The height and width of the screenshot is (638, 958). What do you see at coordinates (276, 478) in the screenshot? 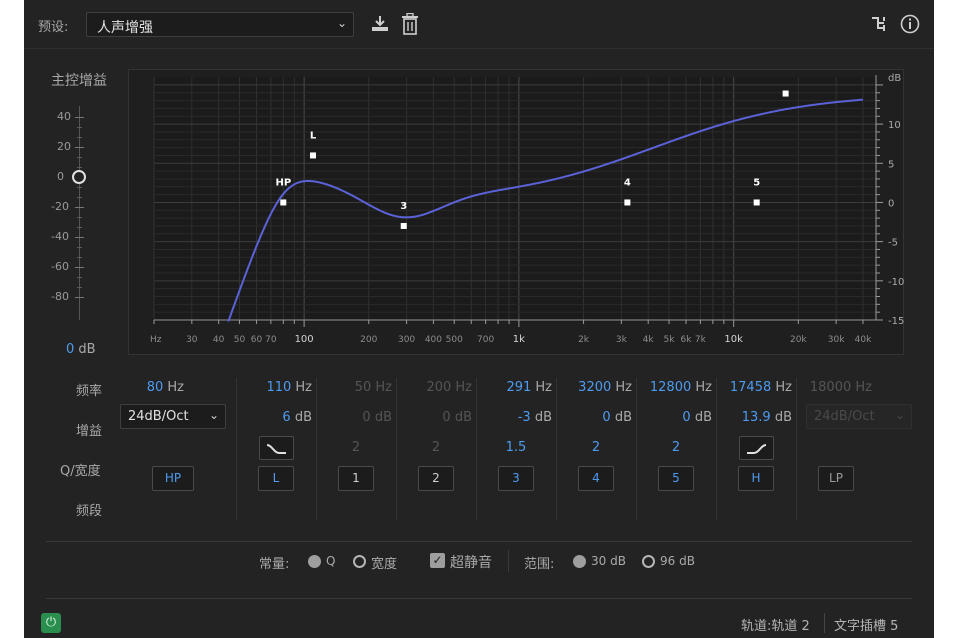
I see `band-toggle-button: L` at bounding box center [276, 478].